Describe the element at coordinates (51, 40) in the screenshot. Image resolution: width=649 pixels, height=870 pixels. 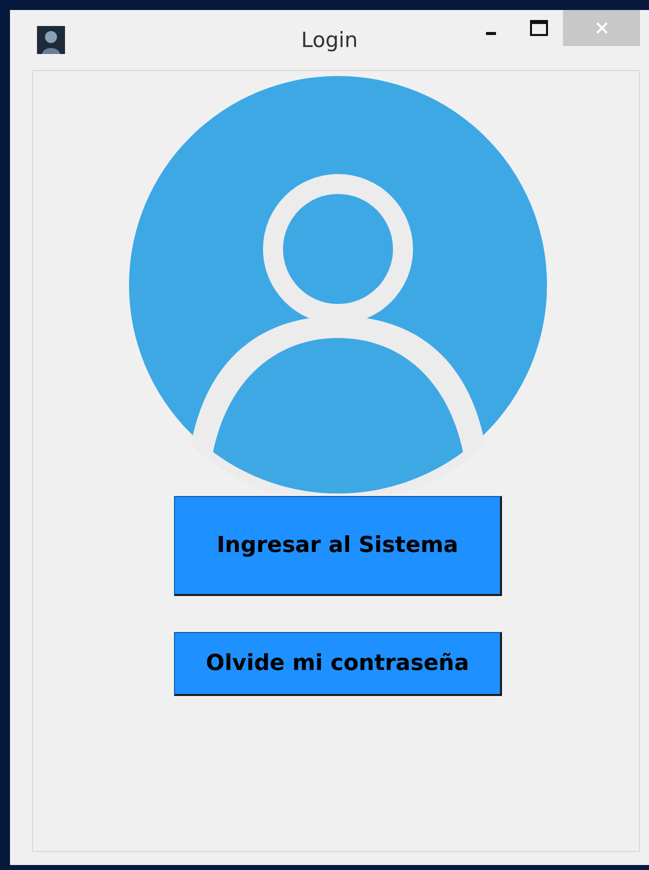
I see `app-icon` at that location.